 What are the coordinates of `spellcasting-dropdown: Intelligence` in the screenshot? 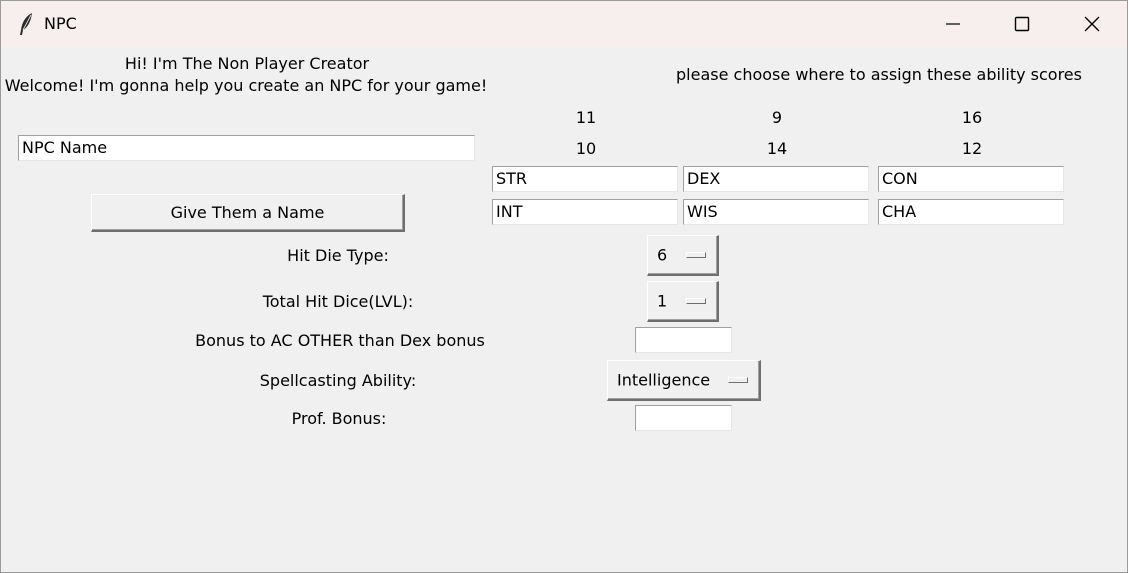 It's located at (684, 380).